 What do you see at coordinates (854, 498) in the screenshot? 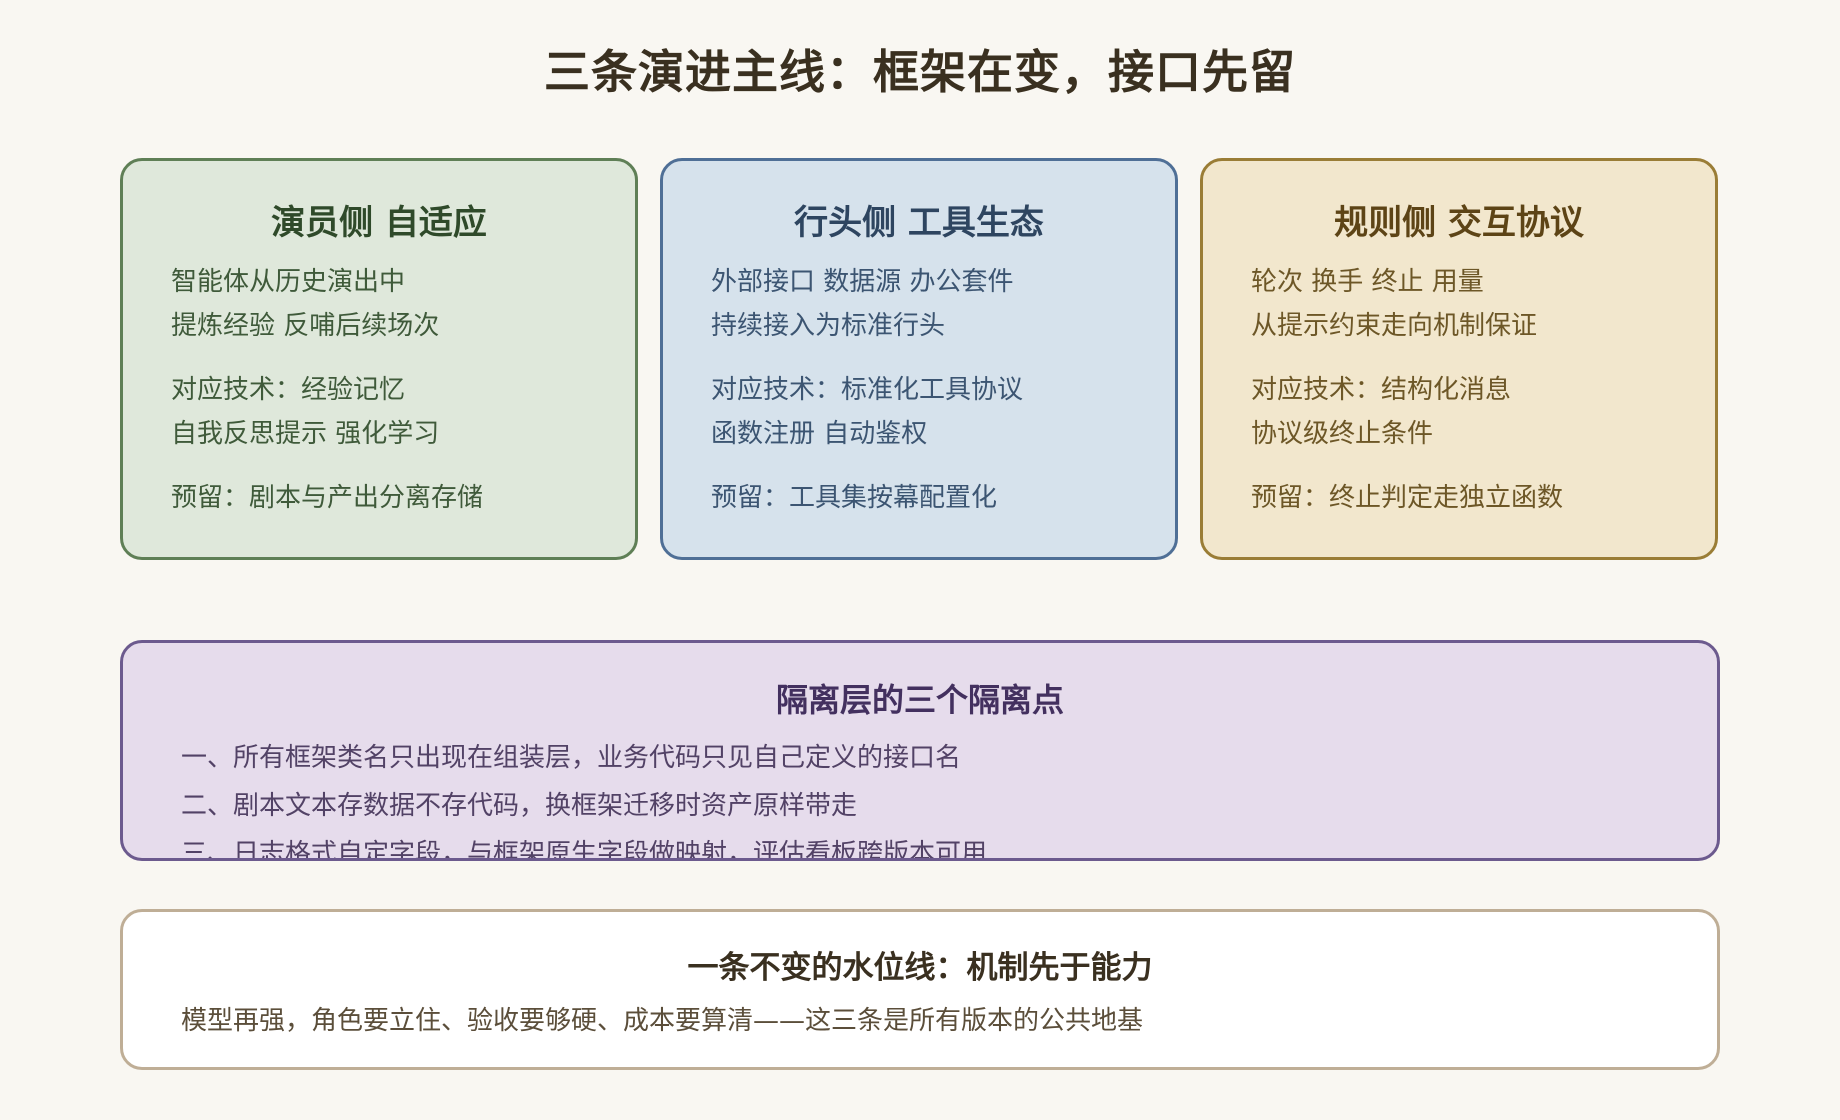
I see `card-line: 预留：工具集按幕配置化` at bounding box center [854, 498].